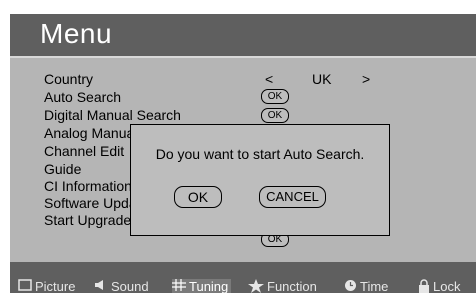 The height and width of the screenshot is (293, 476). Describe the element at coordinates (82, 97) in the screenshot. I see `menu-item-auto-search: Auto Search` at that location.